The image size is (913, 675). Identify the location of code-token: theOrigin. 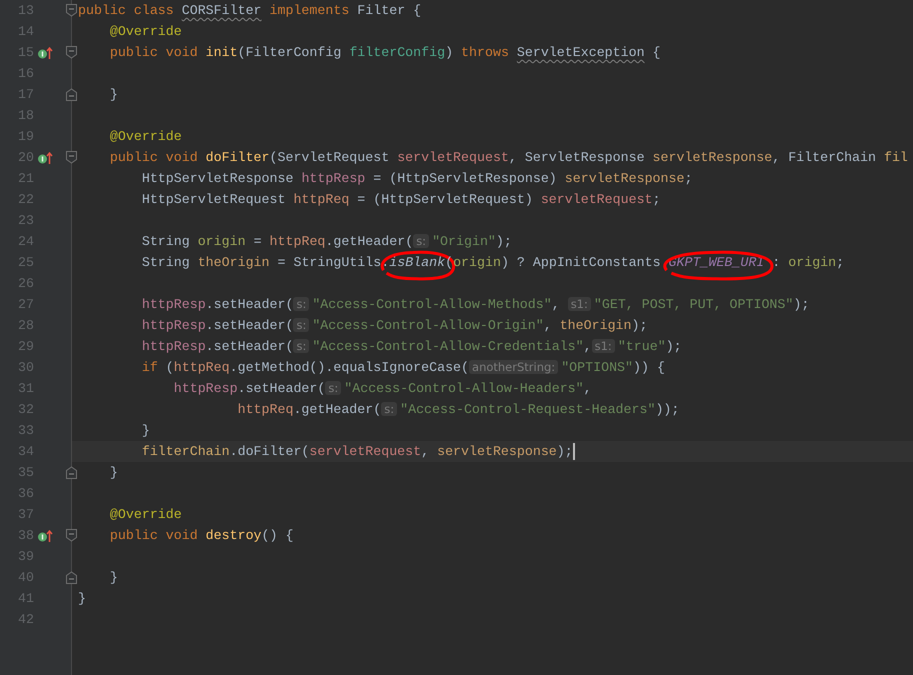
(234, 262).